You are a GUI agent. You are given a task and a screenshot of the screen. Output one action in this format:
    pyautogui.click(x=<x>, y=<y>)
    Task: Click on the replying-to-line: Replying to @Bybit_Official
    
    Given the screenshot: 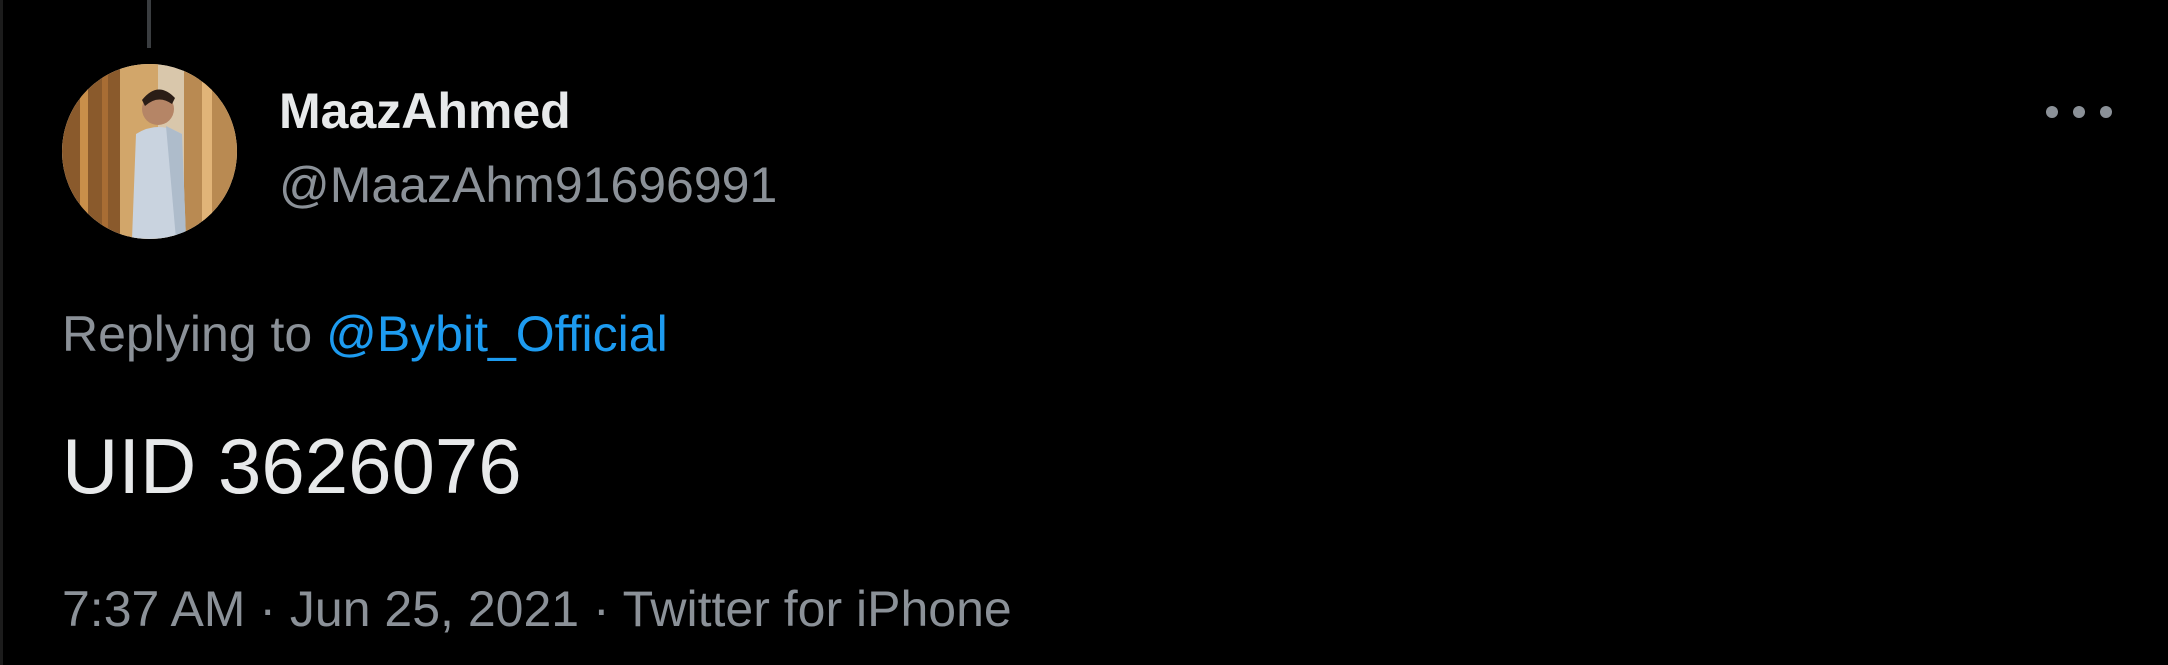 What is the action you would take?
    pyautogui.click(x=365, y=334)
    